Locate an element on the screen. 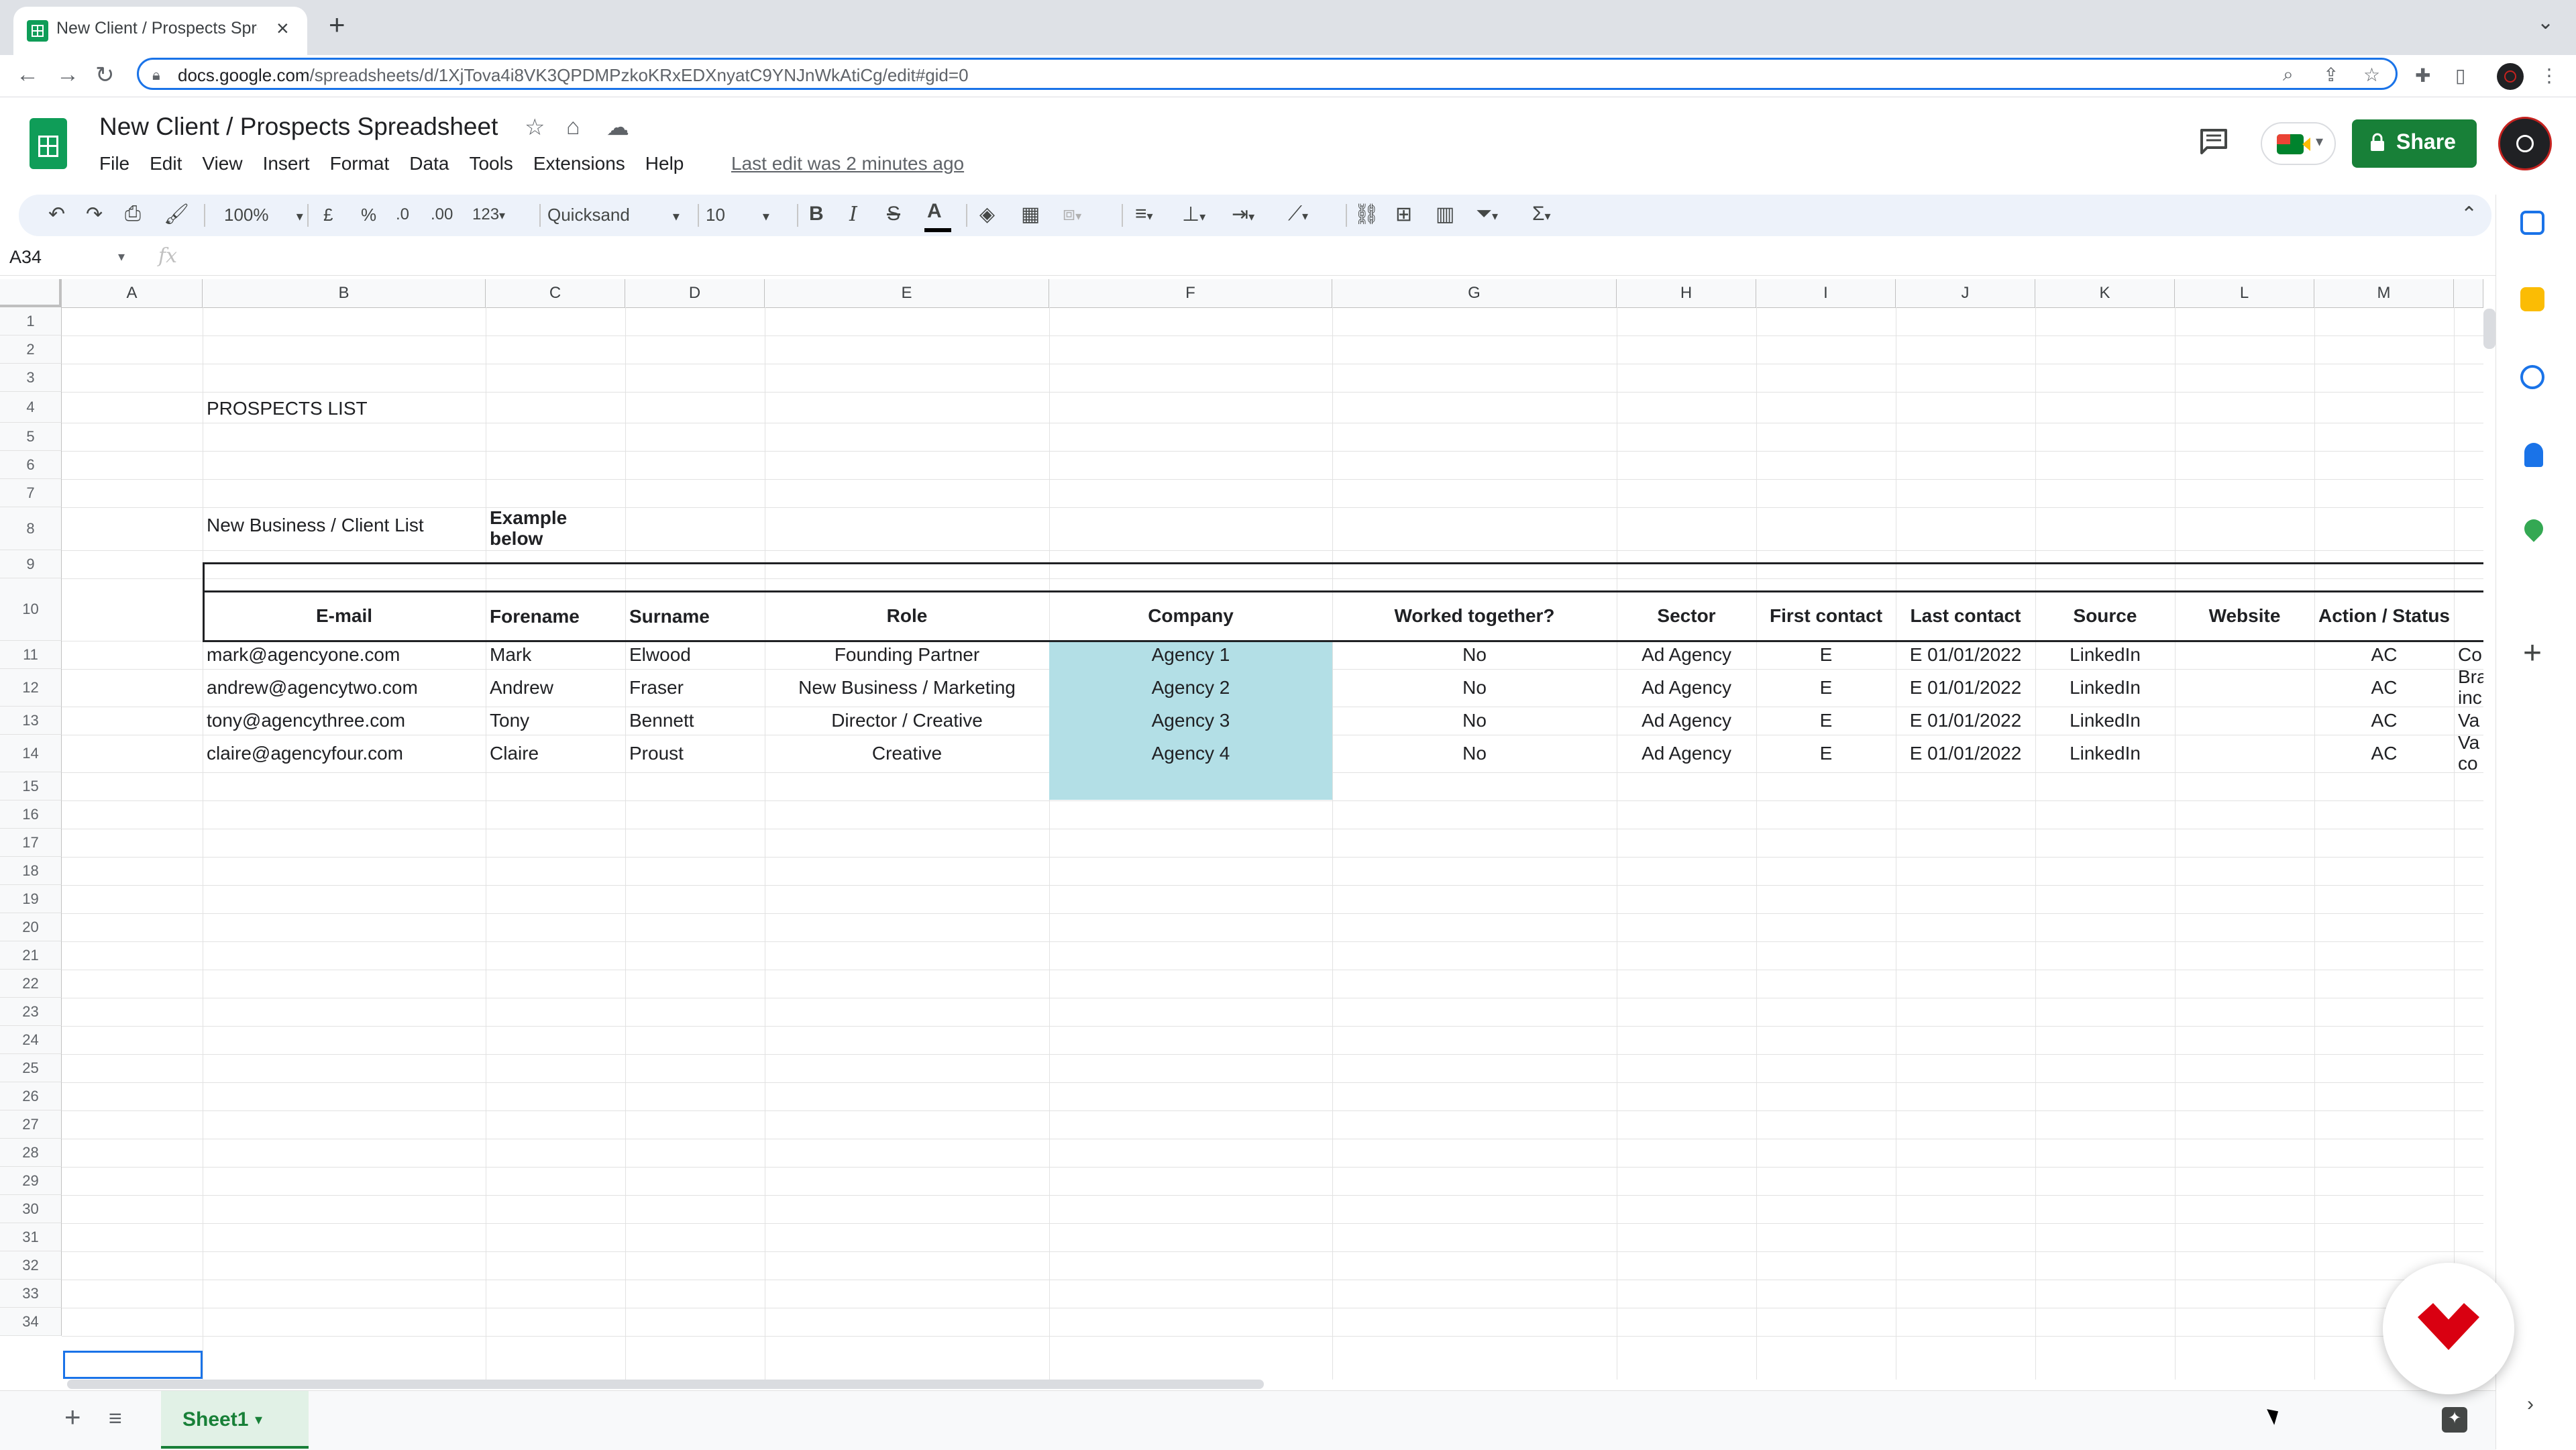  insert-chart-icon: ▥ is located at coordinates (1445, 214).